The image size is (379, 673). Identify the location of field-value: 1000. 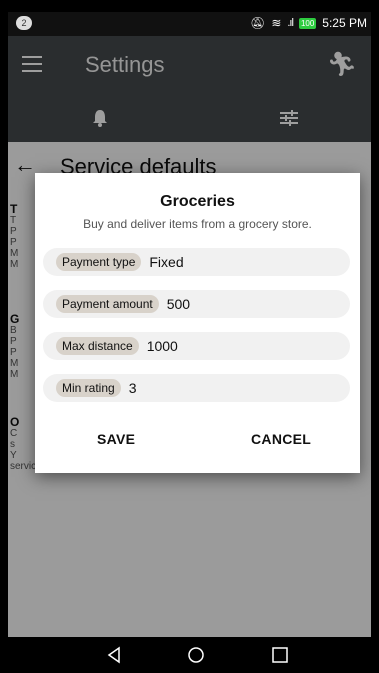
(162, 346).